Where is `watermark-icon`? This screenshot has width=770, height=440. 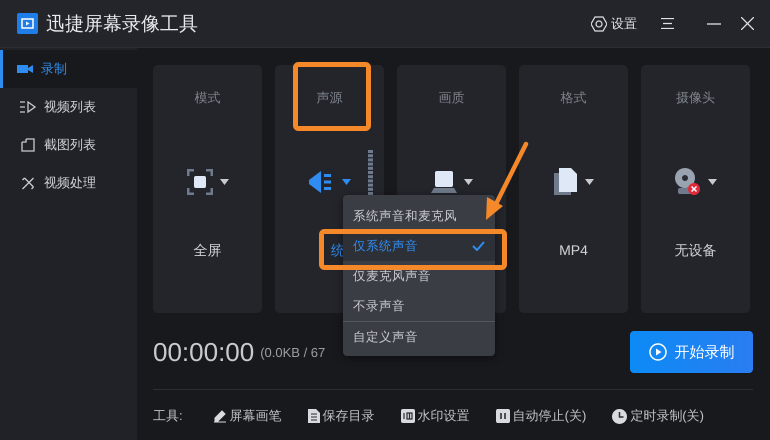 watermark-icon is located at coordinates (407, 416).